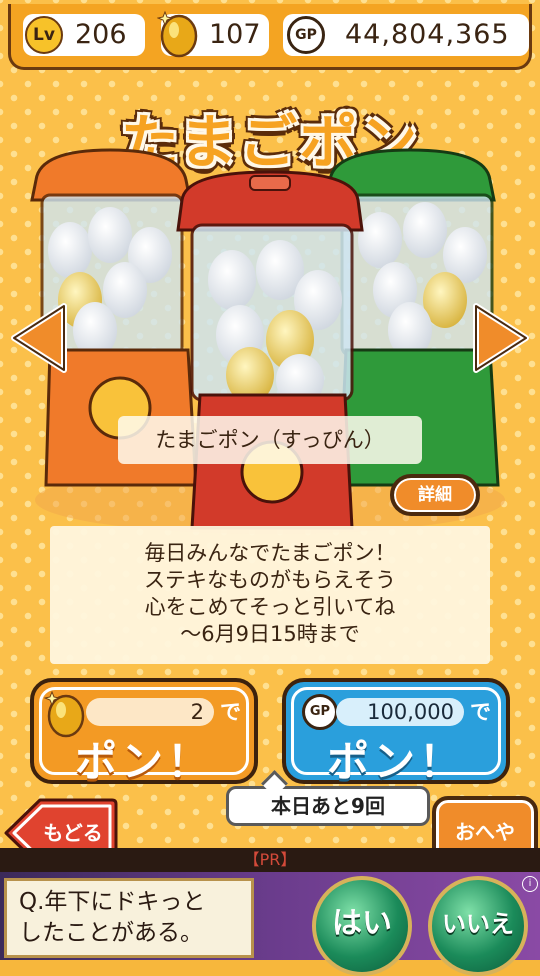 The width and height of the screenshot is (540, 976). Describe the element at coordinates (328, 806) in the screenshot. I see `remaining-count: 本日あと9回` at that location.